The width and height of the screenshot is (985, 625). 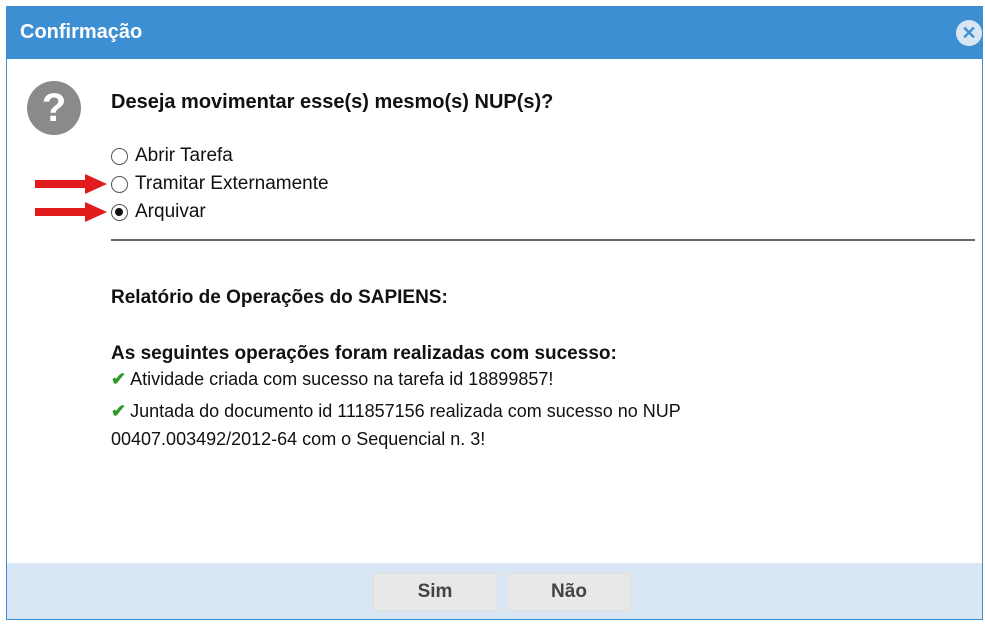 I want to click on radio-option-abrir-tarefa: Abrir Tarefa, so click(x=172, y=156).